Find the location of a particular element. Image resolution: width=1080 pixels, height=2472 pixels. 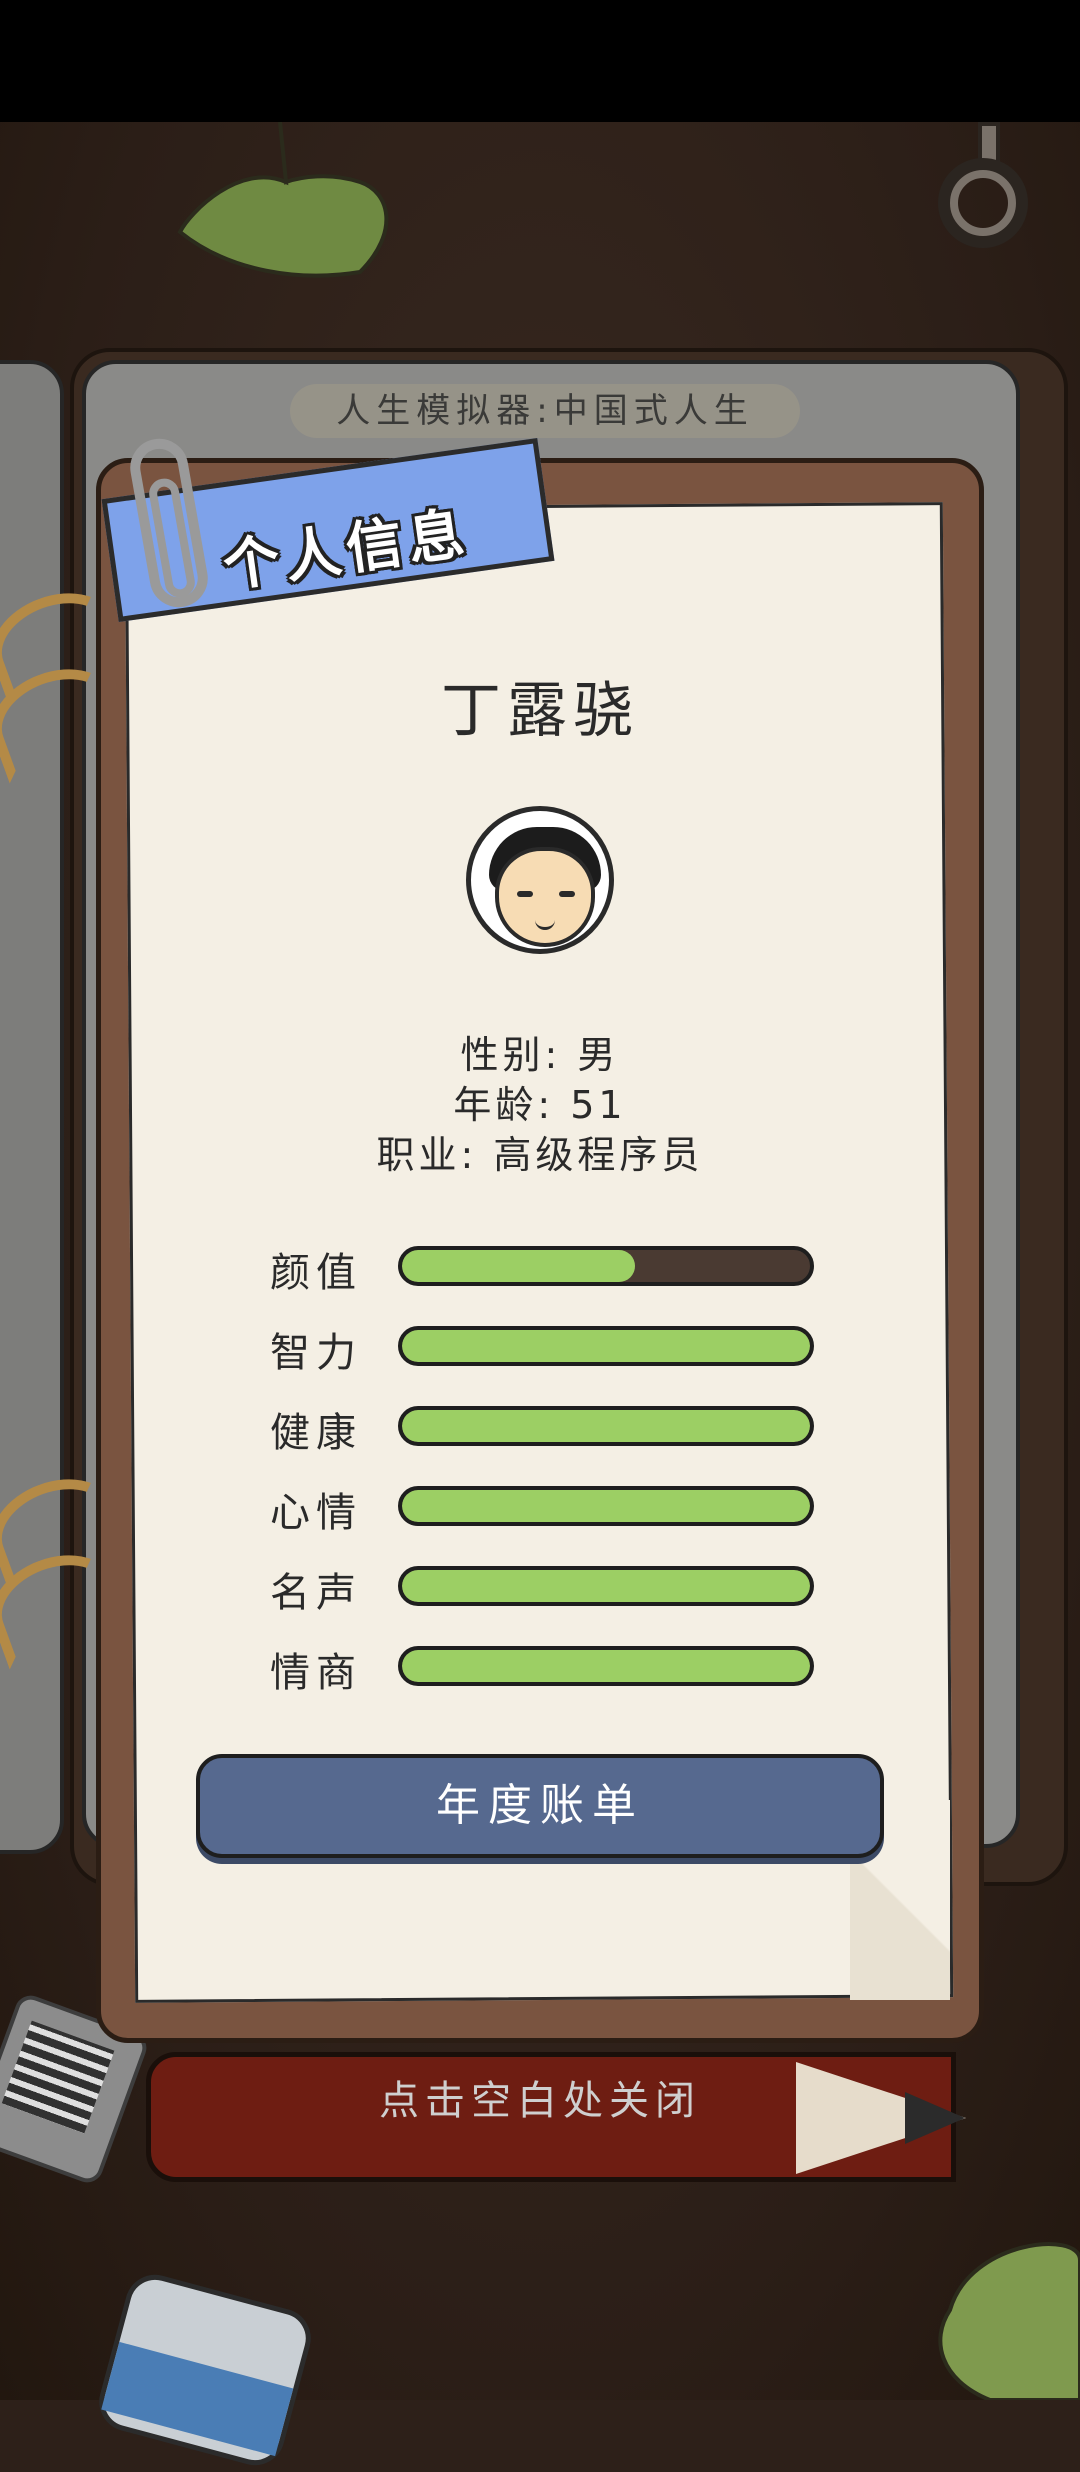

stat-label: 颜值 is located at coordinates (316, 1273).